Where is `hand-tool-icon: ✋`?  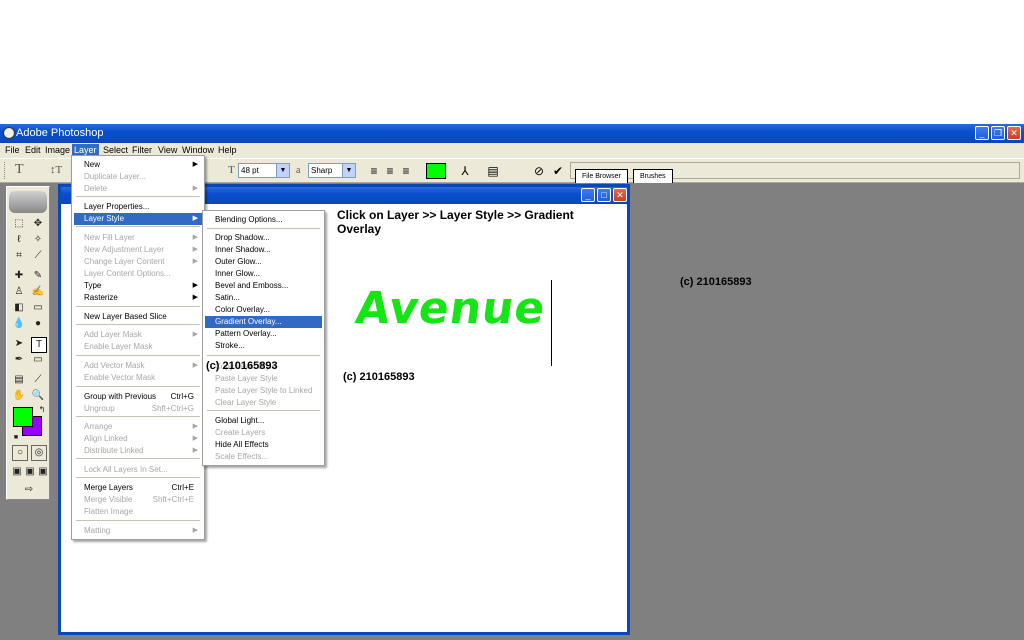 hand-tool-icon: ✋ is located at coordinates (19, 396).